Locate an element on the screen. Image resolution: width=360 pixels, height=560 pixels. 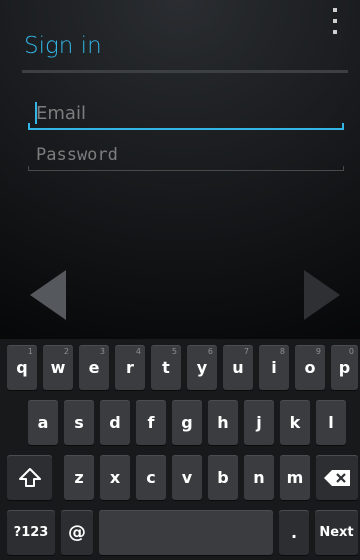
key-o: o9 is located at coordinates (310, 367).